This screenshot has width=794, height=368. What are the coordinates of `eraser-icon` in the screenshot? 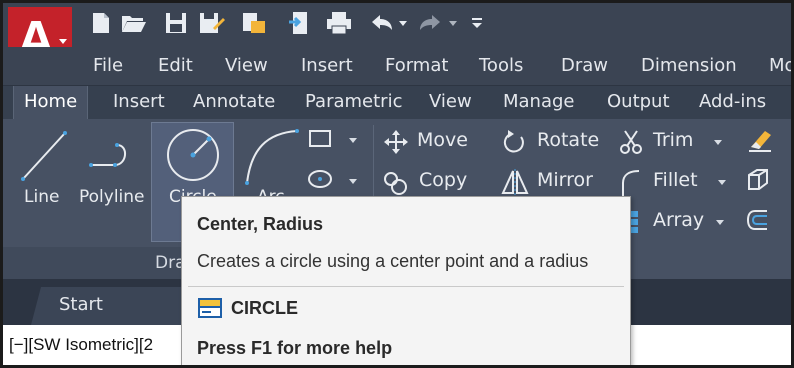 It's located at (760, 141).